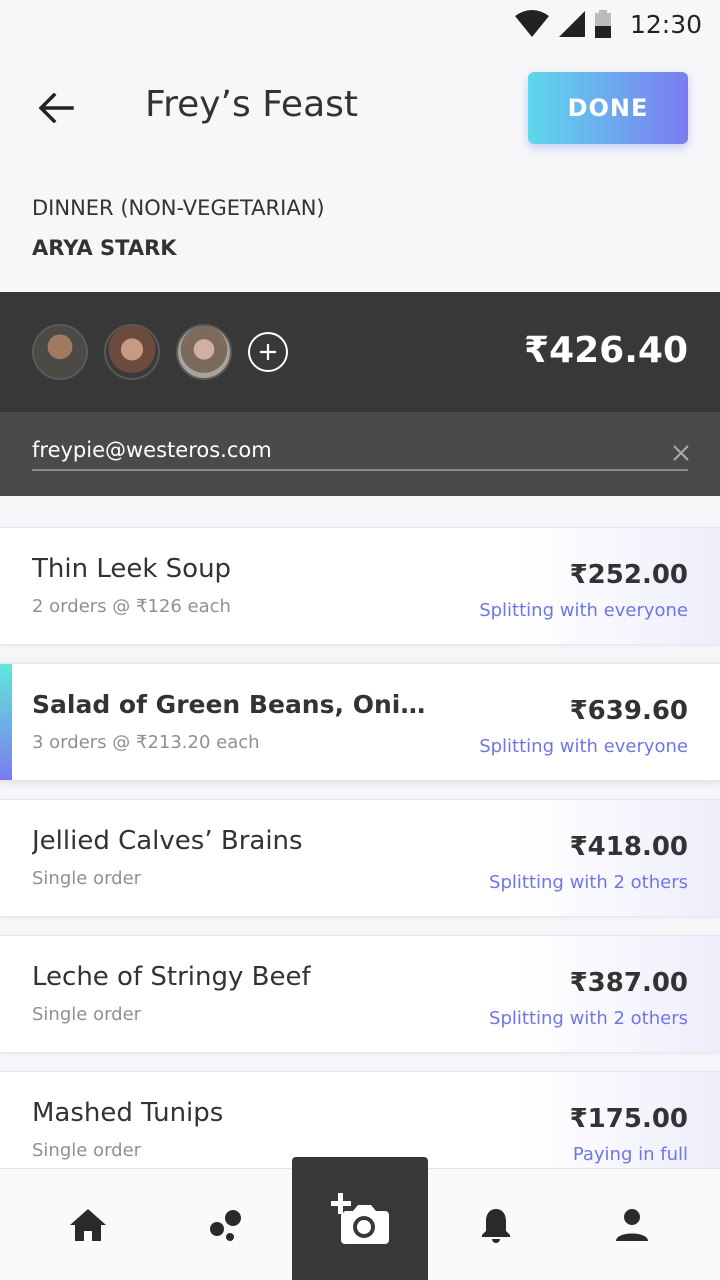 This screenshot has height=1280, width=720. I want to click on item-name: Mashed Tunips, so click(128, 1113).